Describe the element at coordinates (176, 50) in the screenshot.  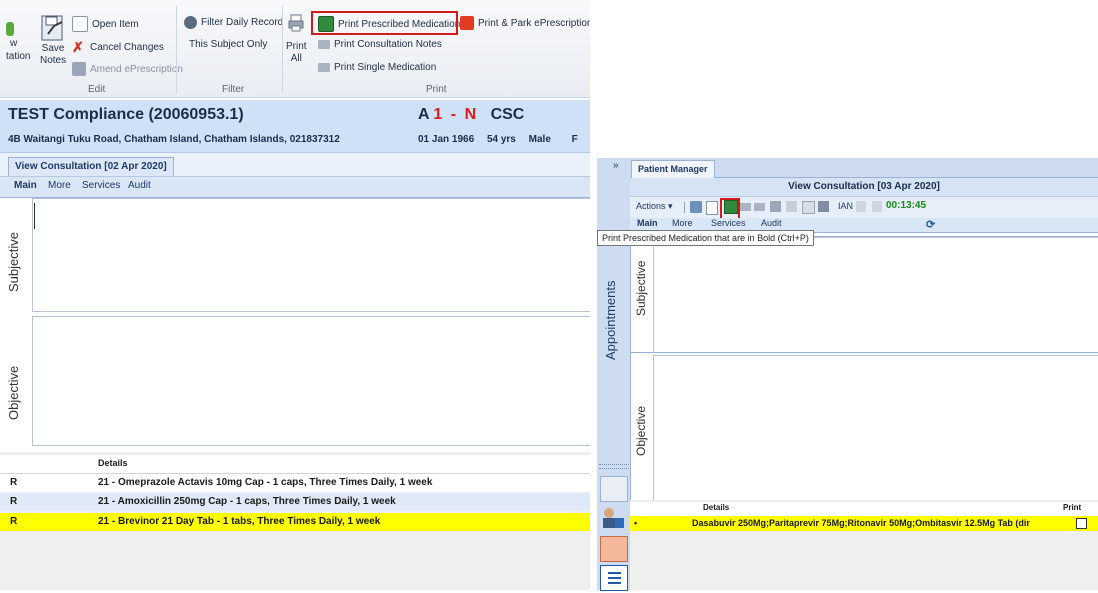
I see `ribbon-separator` at that location.